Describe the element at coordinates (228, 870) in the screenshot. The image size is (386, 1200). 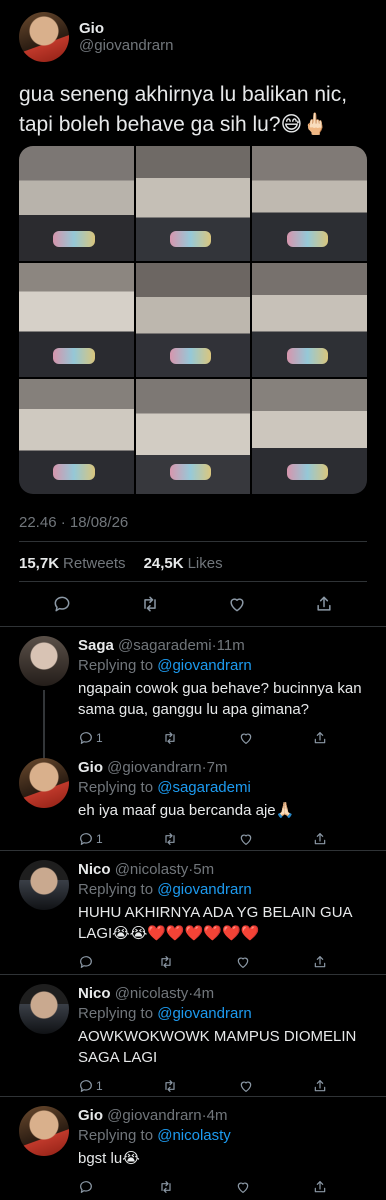
I see `reply-header: Nico @nicolasty·5m` at that location.